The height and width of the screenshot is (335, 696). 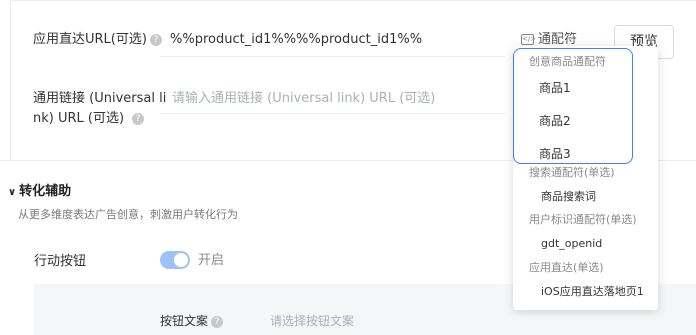 What do you see at coordinates (181, 260) in the screenshot?
I see `toggle-knob` at bounding box center [181, 260].